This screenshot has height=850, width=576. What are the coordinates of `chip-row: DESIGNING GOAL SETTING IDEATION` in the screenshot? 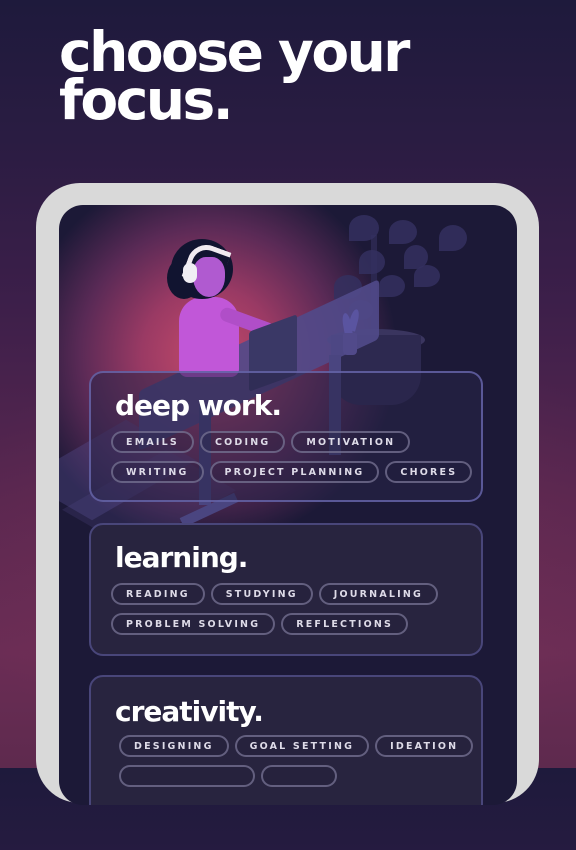 It's located at (296, 746).